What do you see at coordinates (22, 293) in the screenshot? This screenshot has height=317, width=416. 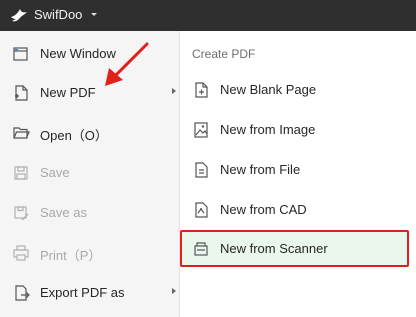 I see `export-icon` at bounding box center [22, 293].